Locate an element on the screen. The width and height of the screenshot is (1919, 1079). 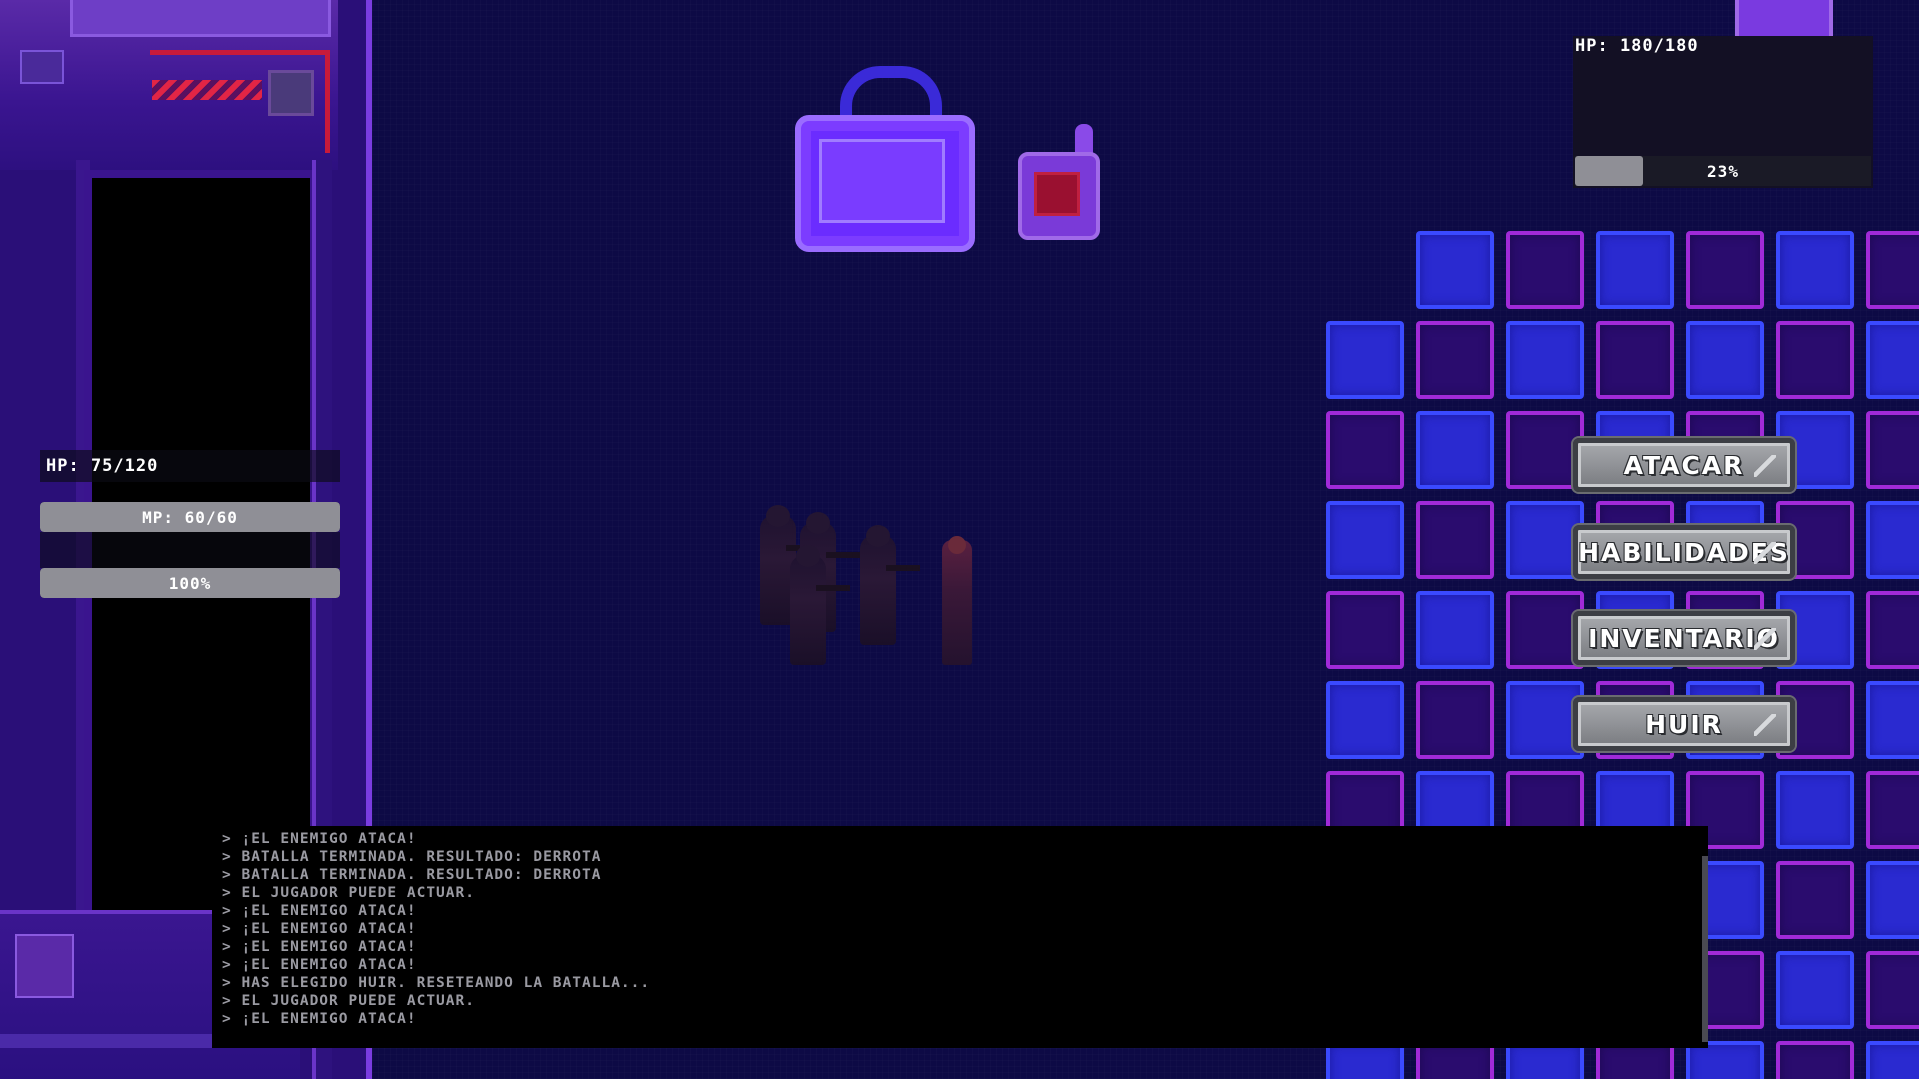
attack-button: ATACAR is located at coordinates (1684, 465).